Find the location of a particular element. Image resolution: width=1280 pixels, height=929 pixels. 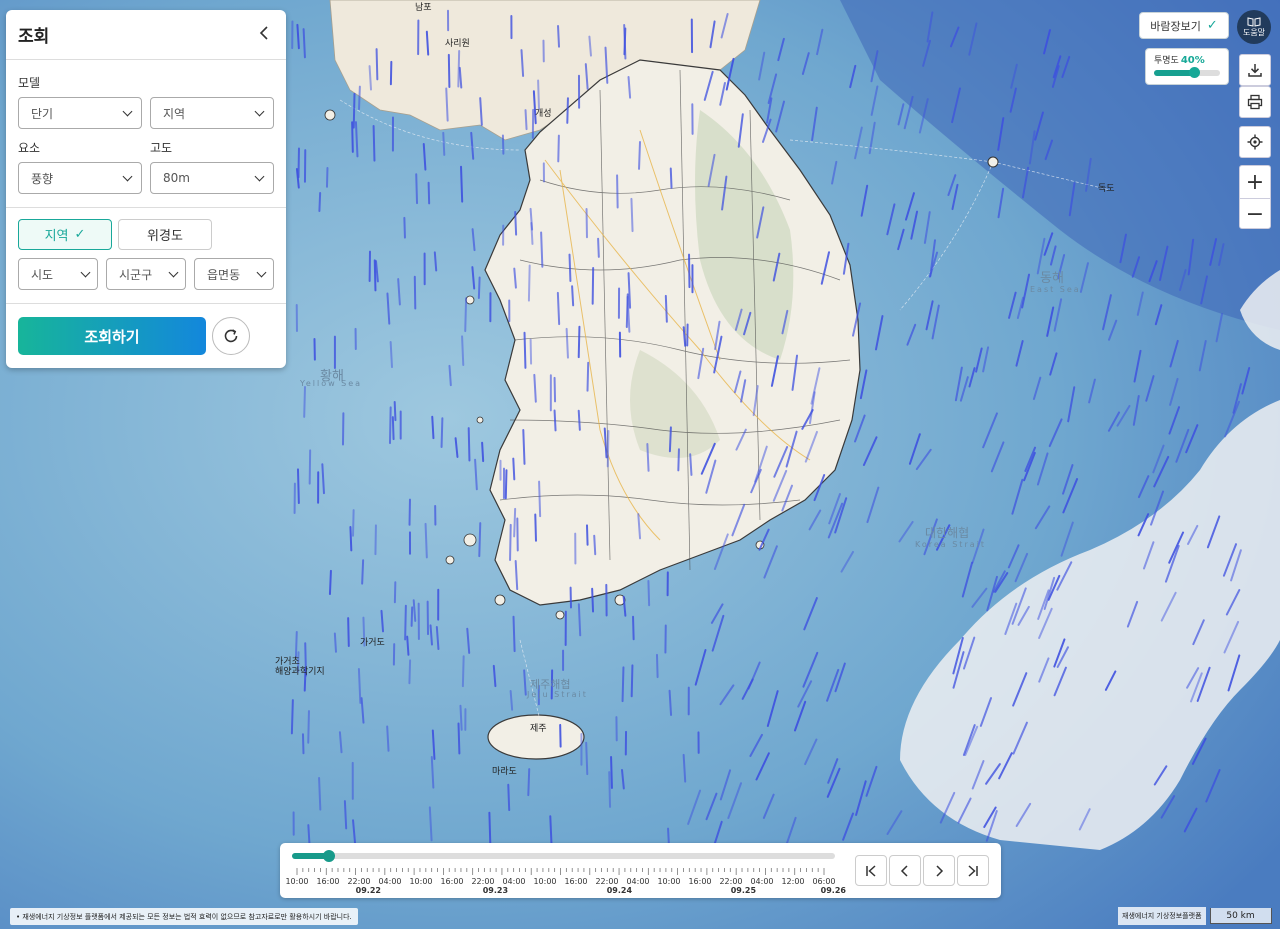

help-button: 도움말 is located at coordinates (1254, 27).